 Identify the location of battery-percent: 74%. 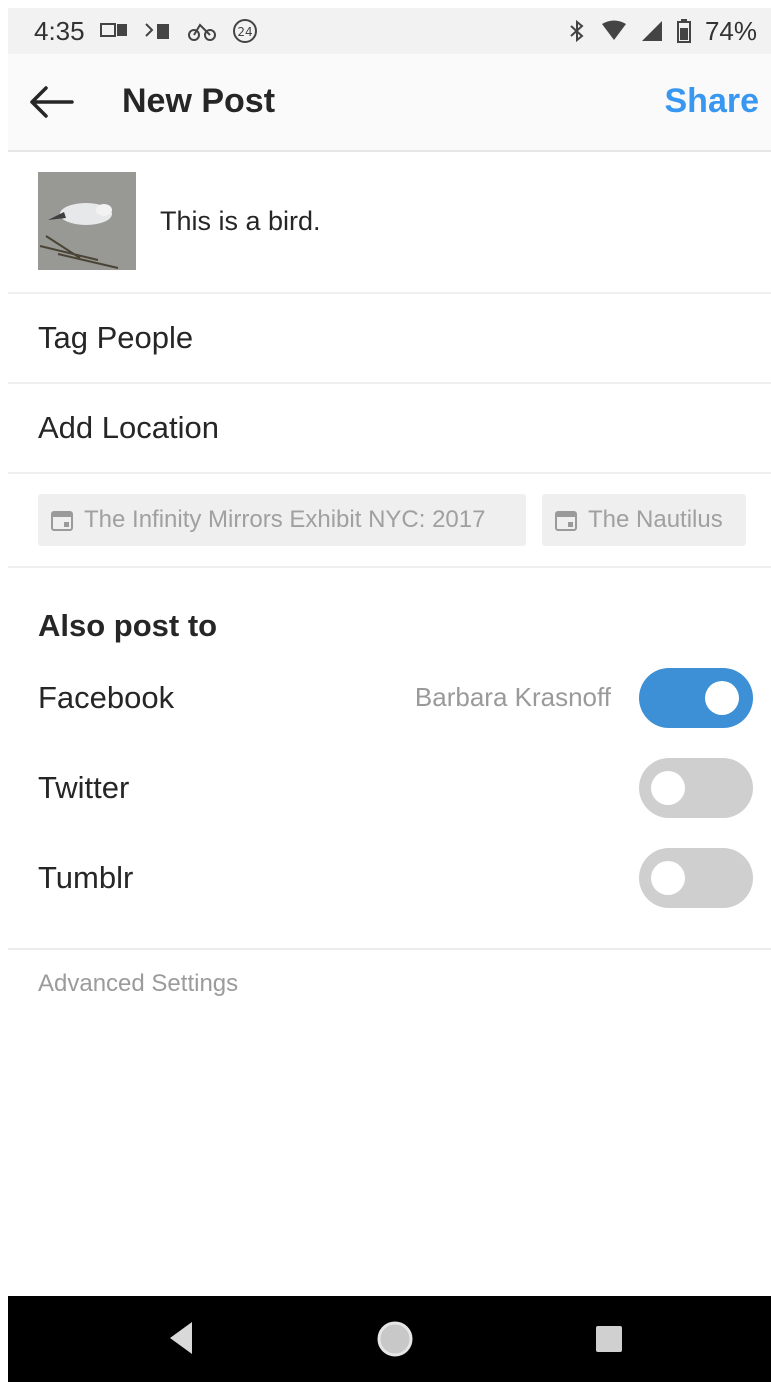
(730, 30).